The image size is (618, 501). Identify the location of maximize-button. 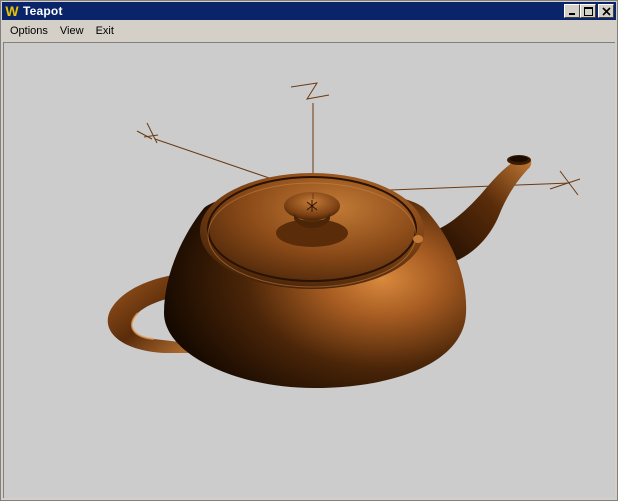
(588, 11).